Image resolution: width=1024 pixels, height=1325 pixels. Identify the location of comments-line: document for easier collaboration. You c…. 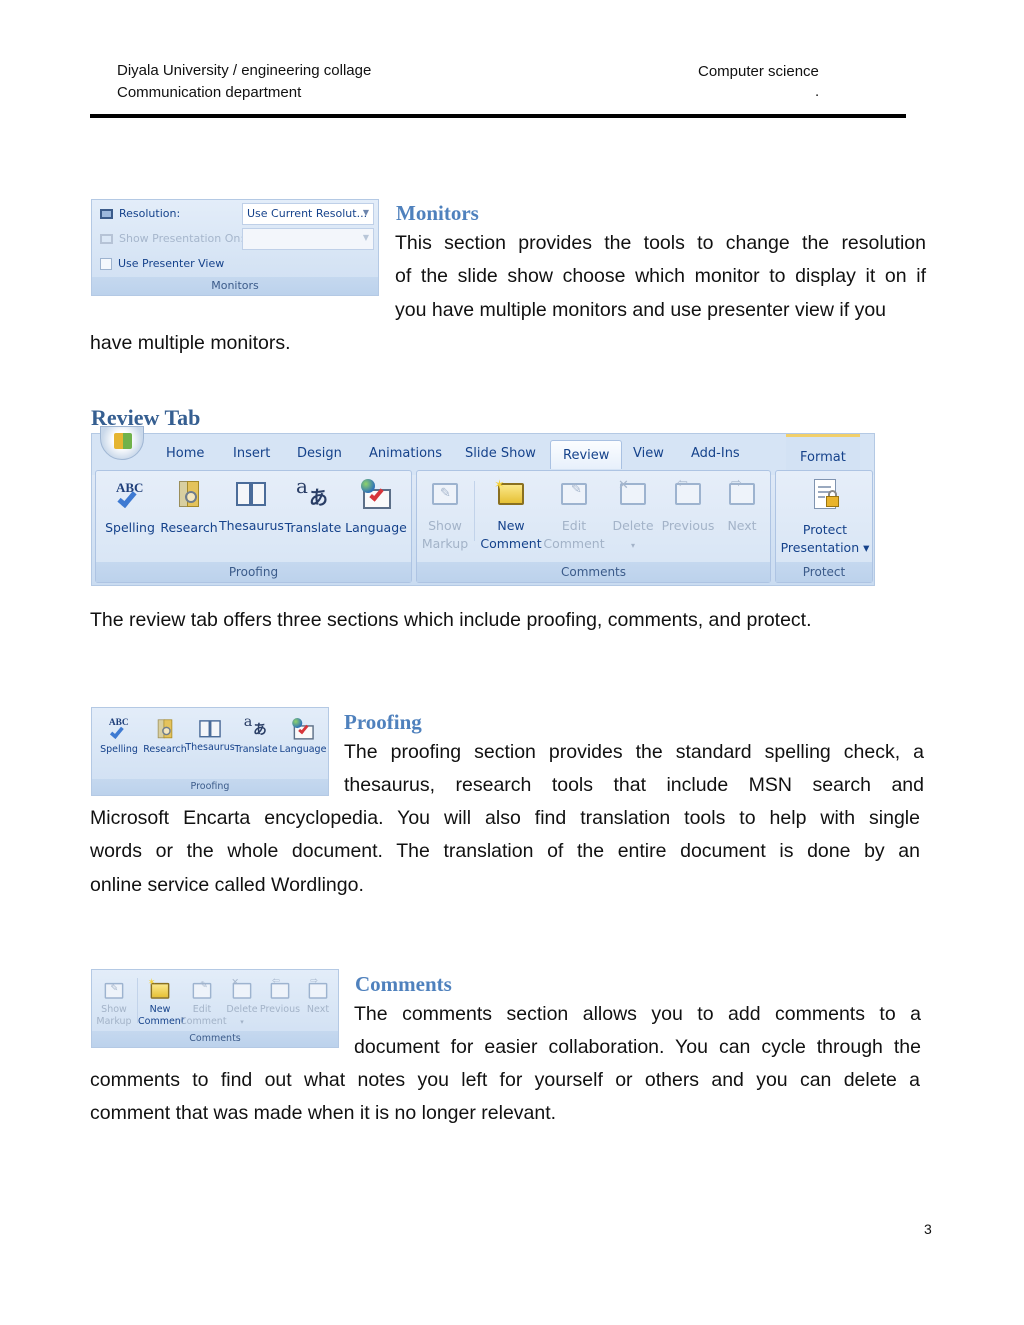
(637, 1047).